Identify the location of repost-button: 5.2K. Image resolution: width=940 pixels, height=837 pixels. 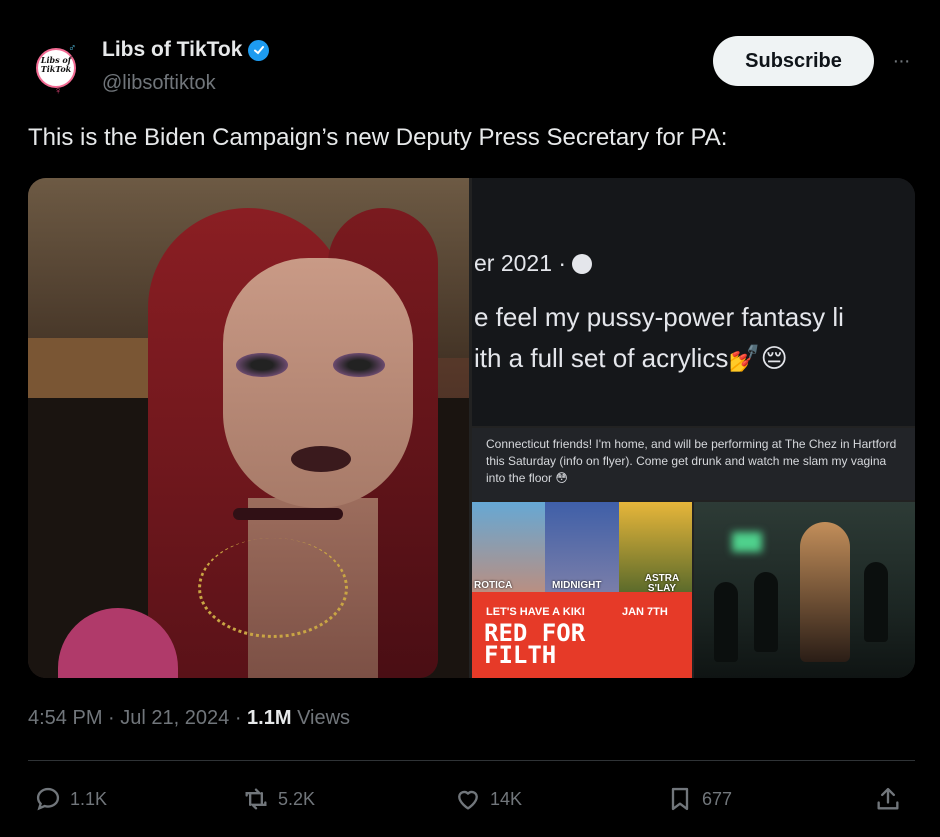
(278, 799).